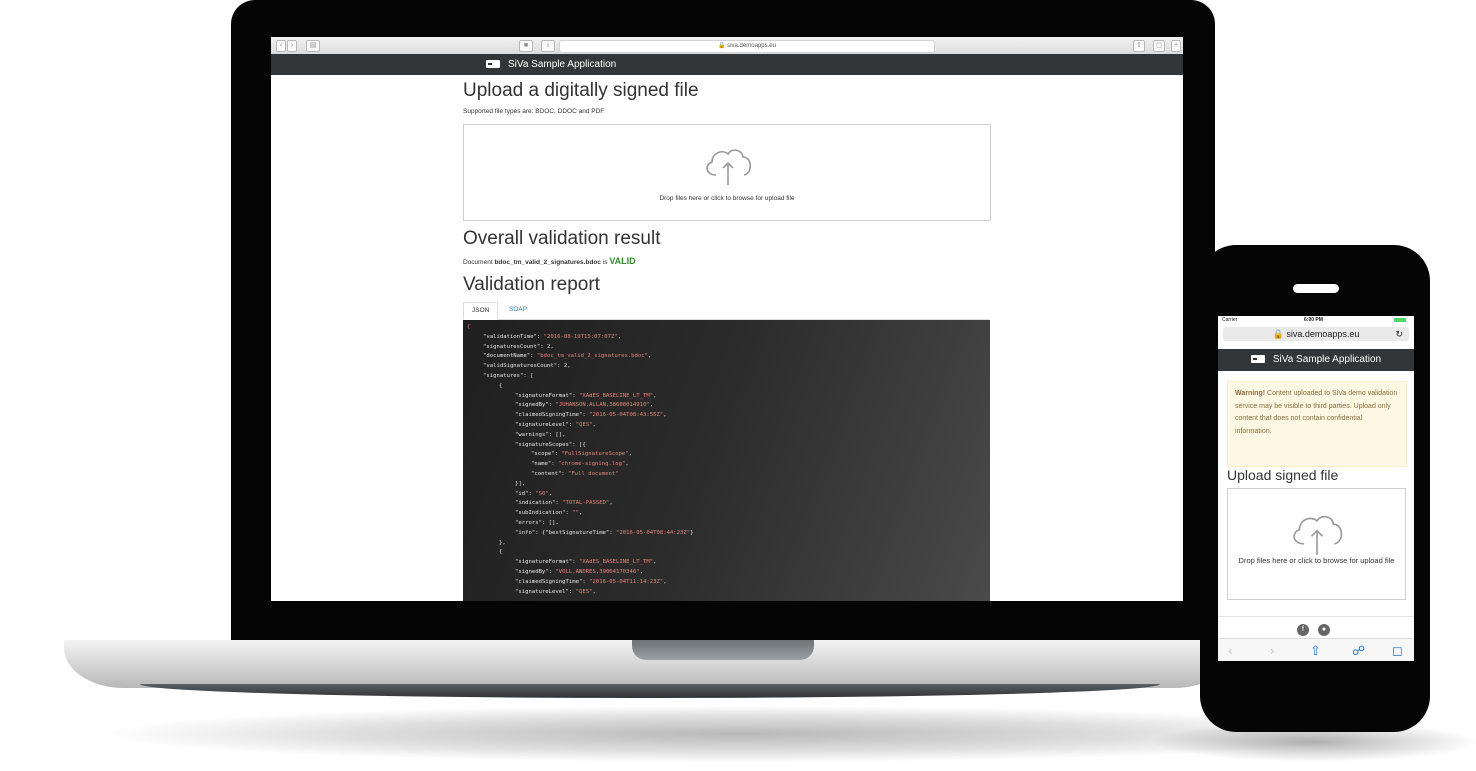  I want to click on phone-share-icon: ⇧, so click(1315, 651).